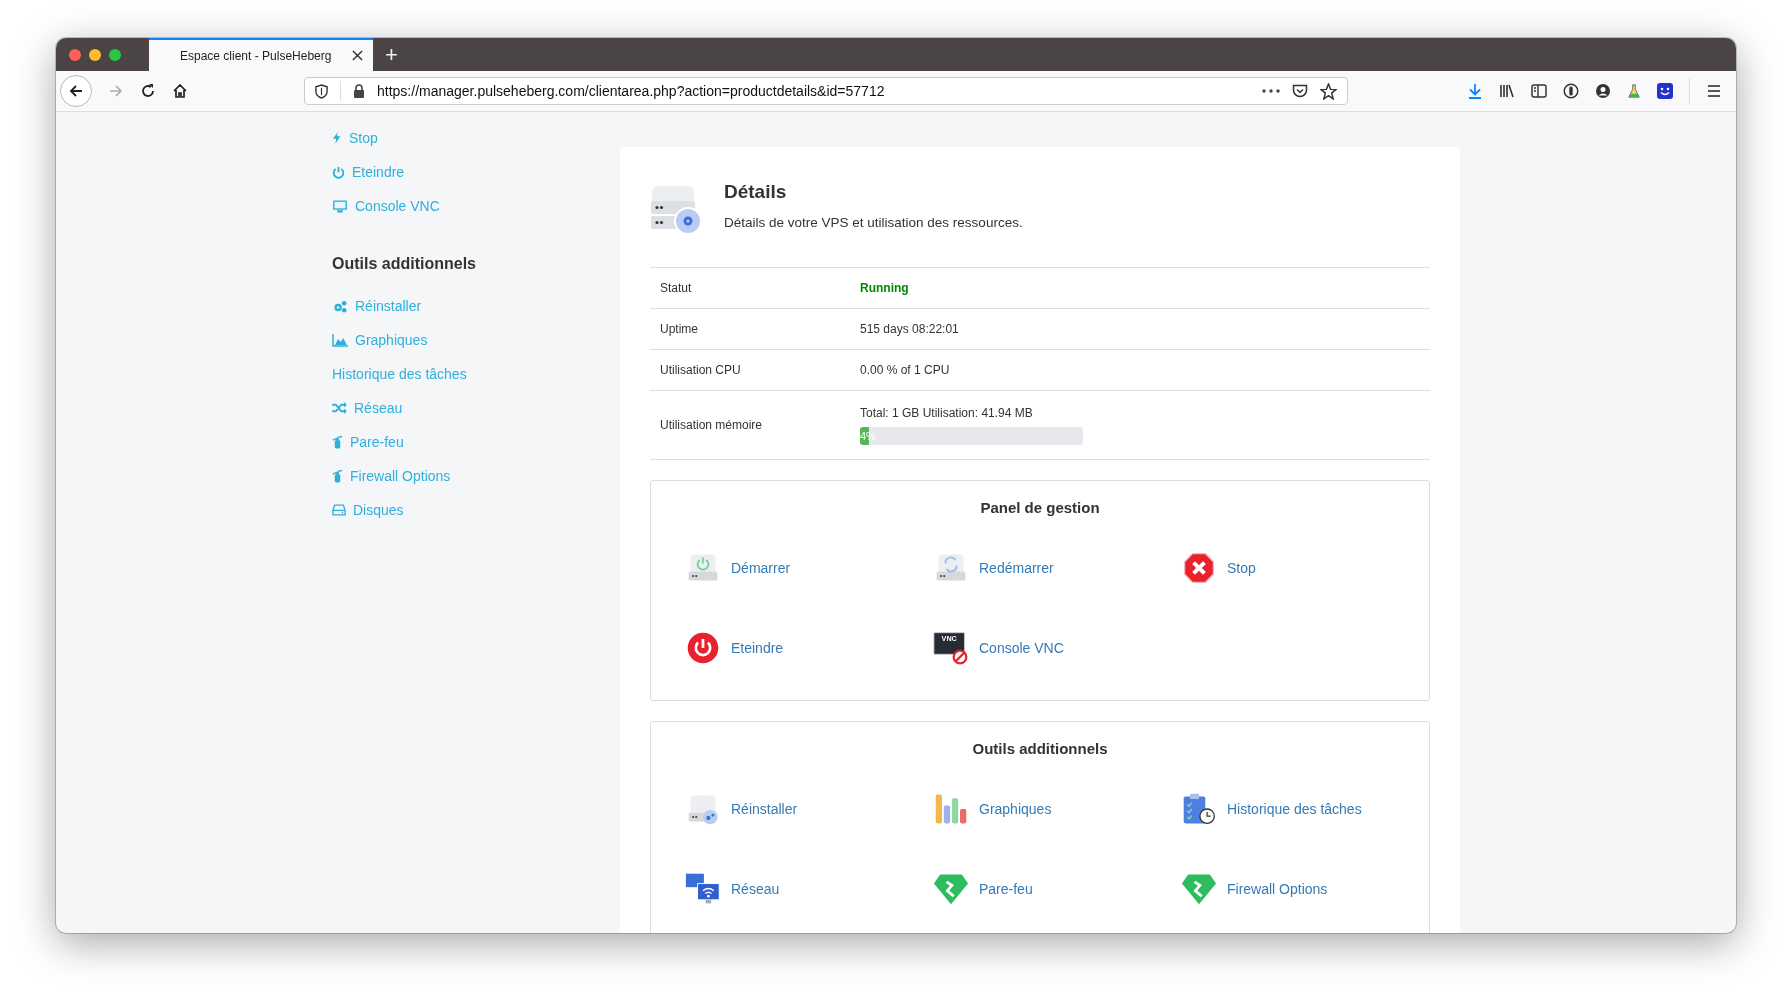 This screenshot has height=1008, width=1792. What do you see at coordinates (357, 55) in the screenshot?
I see `close-icon` at bounding box center [357, 55].